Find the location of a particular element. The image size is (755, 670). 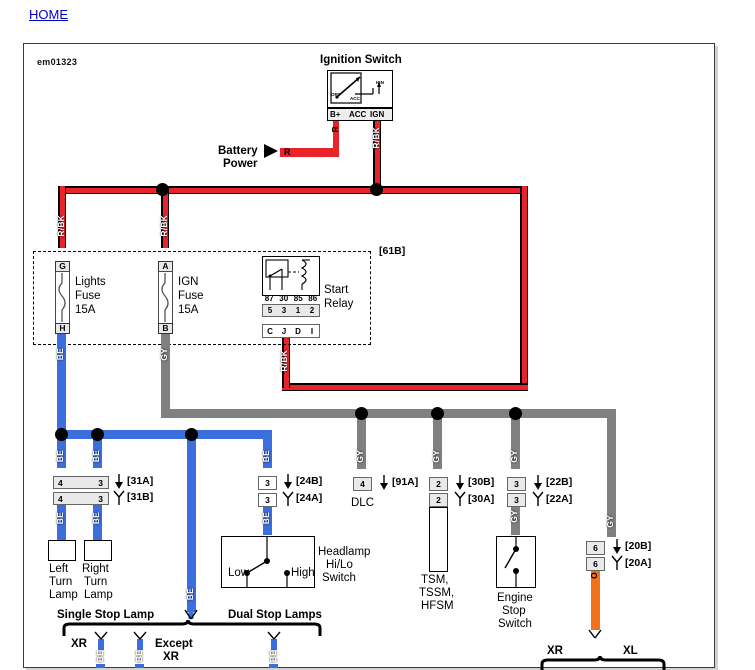

engine-stop-switch-schematic-icon is located at coordinates (511, 562).